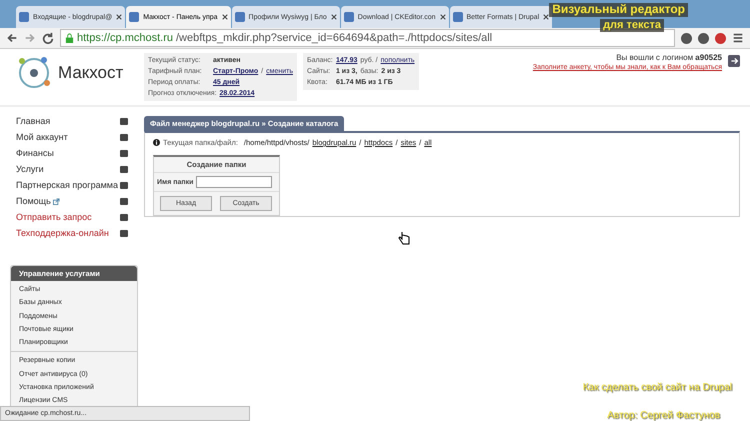 This screenshot has width=750, height=421. Describe the element at coordinates (618, 10) in the screenshot. I see `video-caption: Визуальный редактор` at that location.